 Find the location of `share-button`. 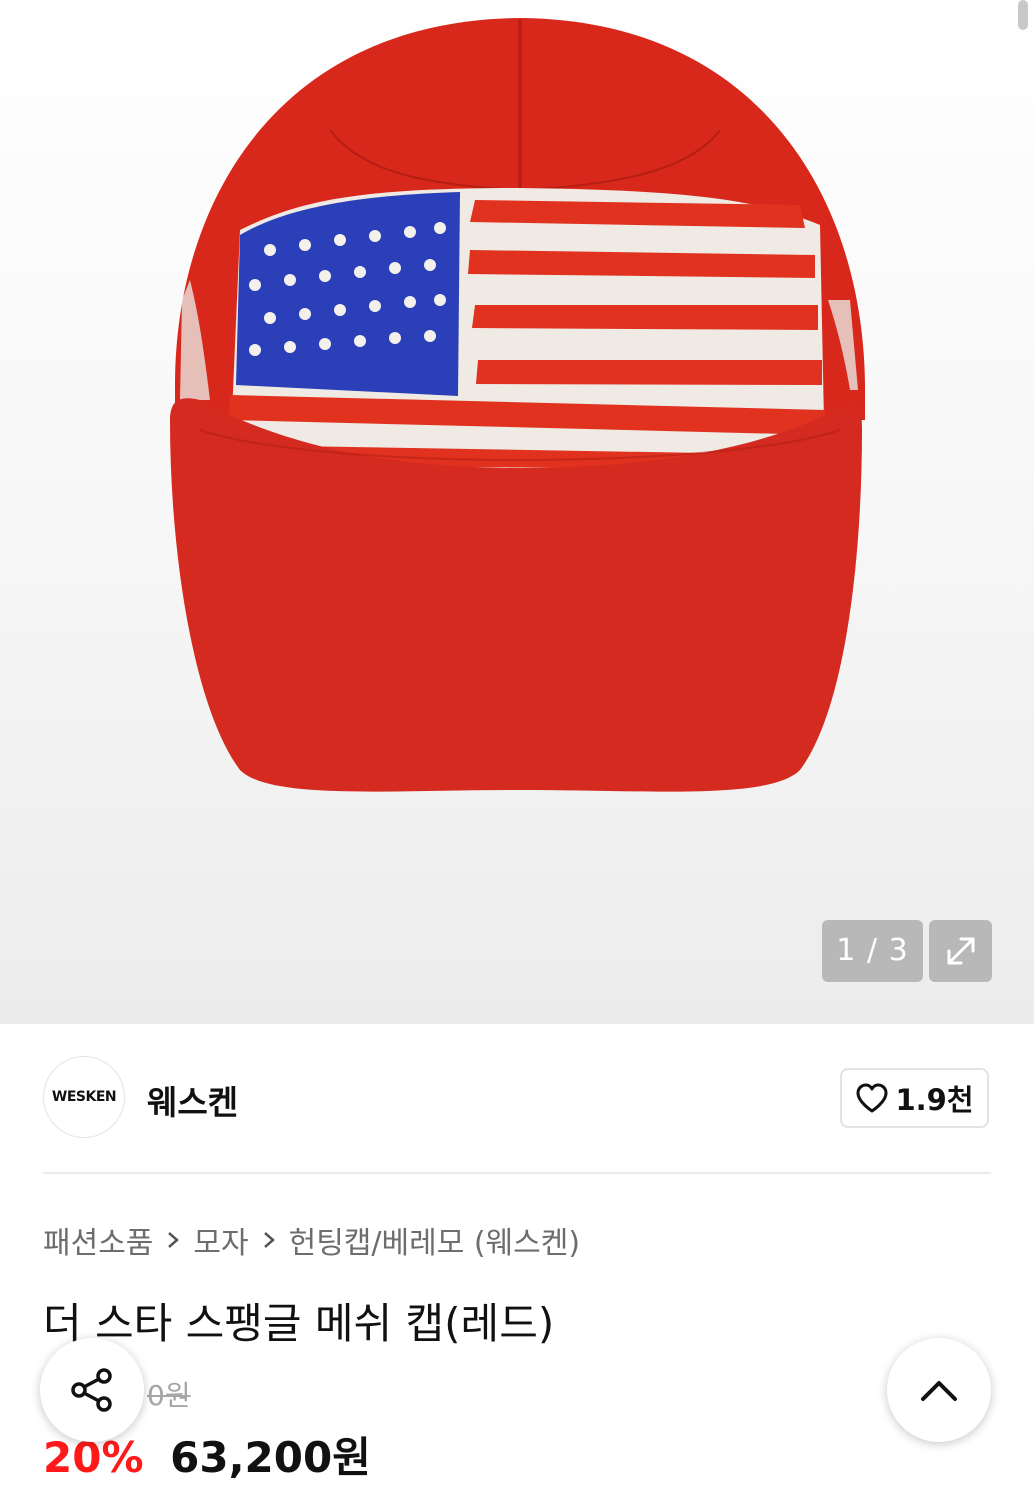

share-button is located at coordinates (92, 1390).